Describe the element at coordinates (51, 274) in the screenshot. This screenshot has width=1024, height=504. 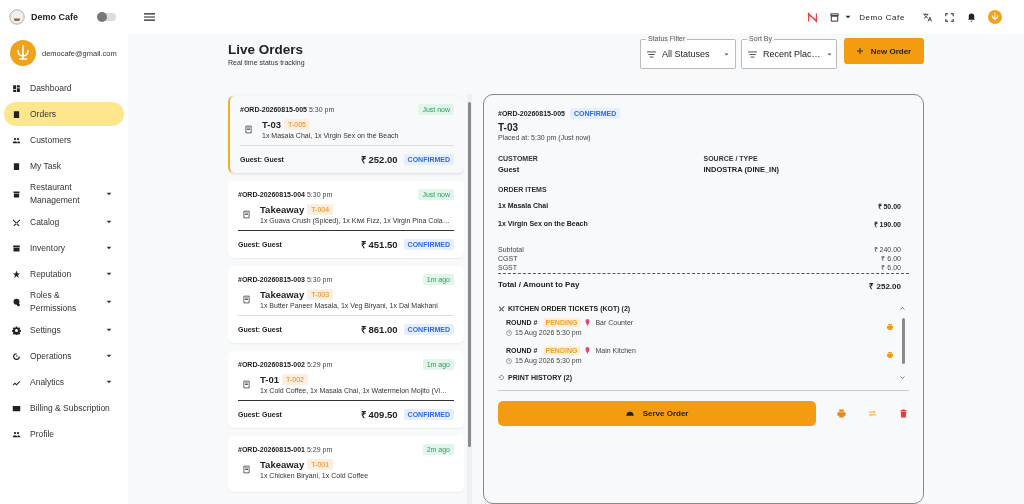
I see `sidebar-label: Reputation` at that location.